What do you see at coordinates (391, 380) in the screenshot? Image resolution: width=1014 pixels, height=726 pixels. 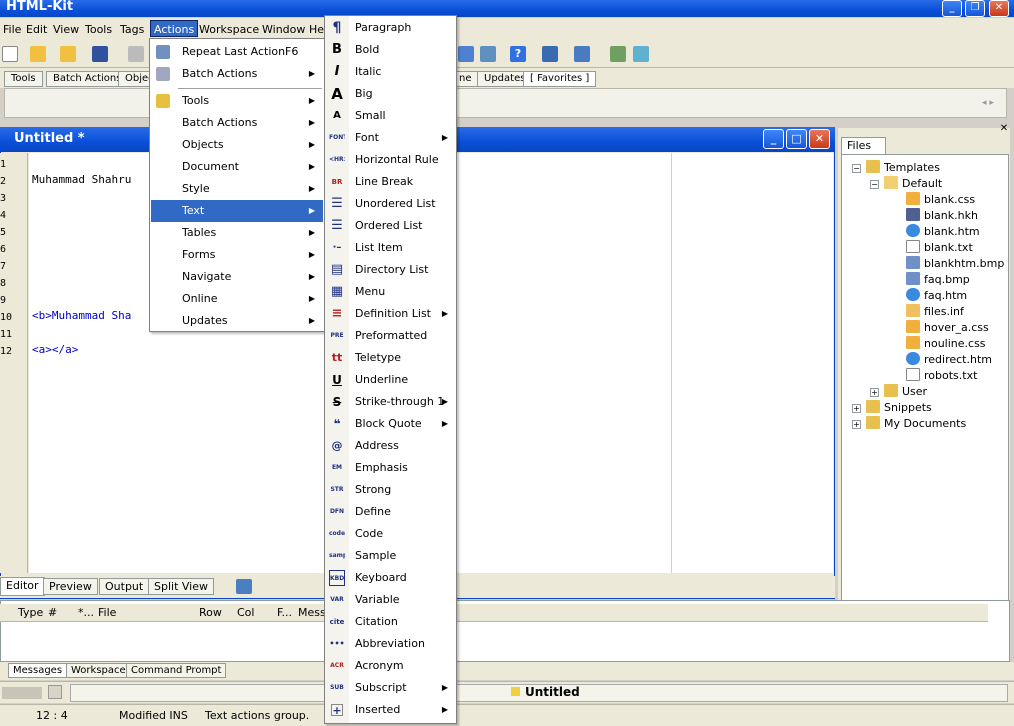 I see `menu-item-underline: U Underline` at bounding box center [391, 380].